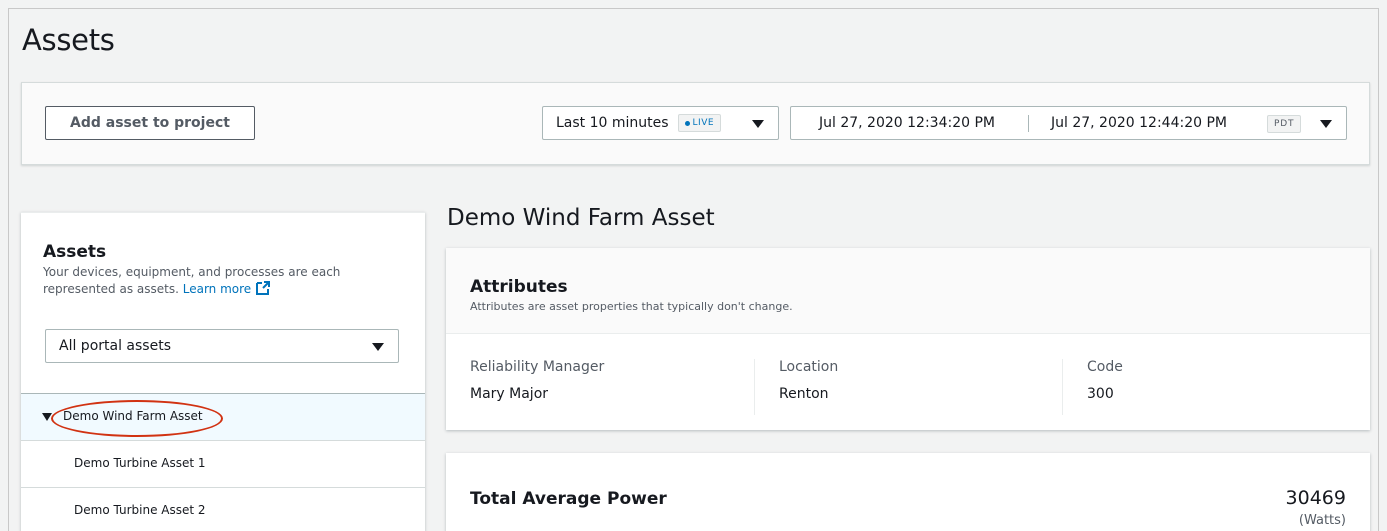  What do you see at coordinates (804, 394) in the screenshot?
I see `attribute-value: Renton` at bounding box center [804, 394].